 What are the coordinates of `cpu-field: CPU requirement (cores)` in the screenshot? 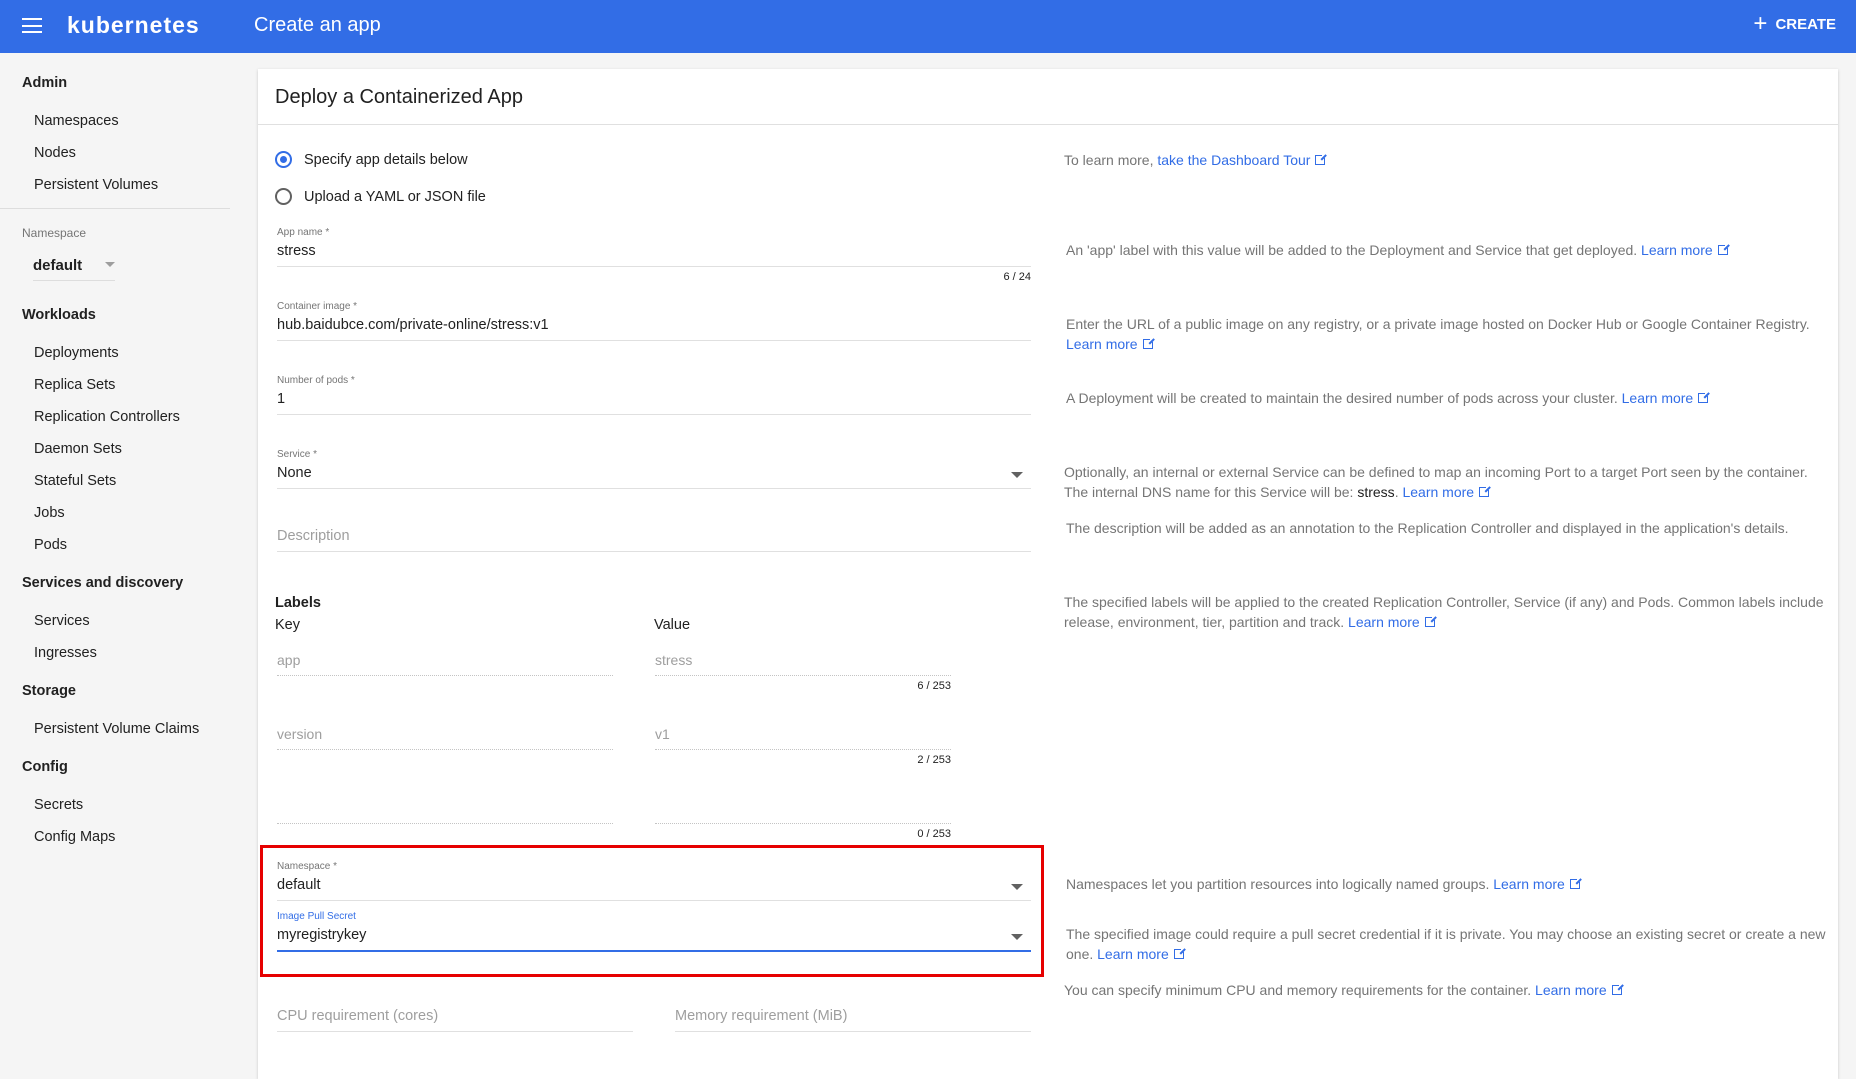 It's located at (455, 1020).